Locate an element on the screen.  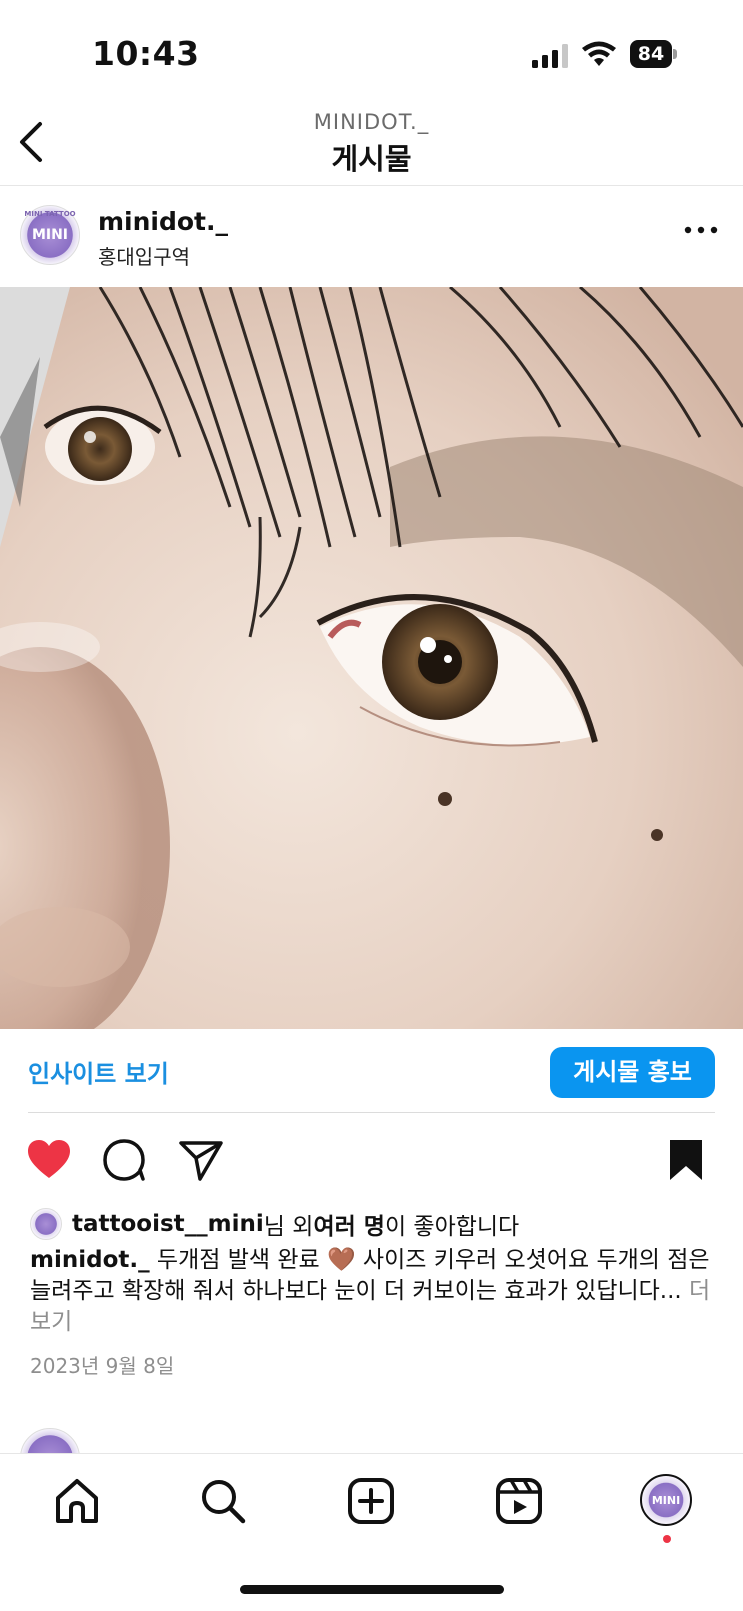
likes-text-2: 이 좋아합니다 is located at coordinates (452, 1227).